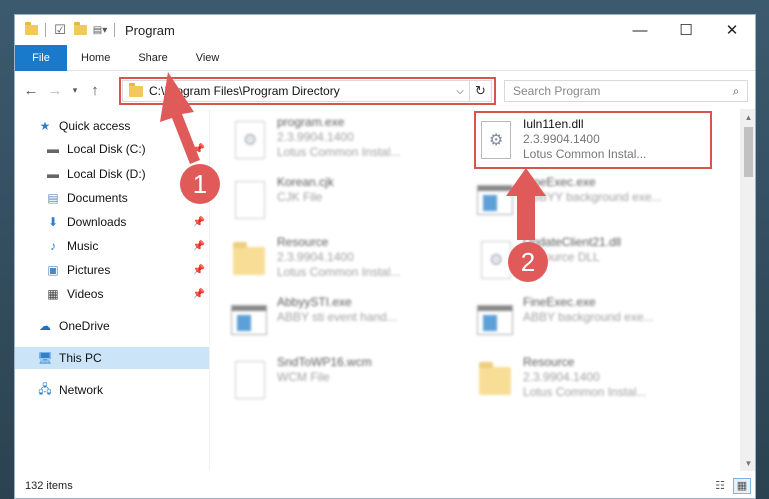 The height and width of the screenshot is (499, 769). Describe the element at coordinates (347, 383) in the screenshot. I see `file-item: SndToWP16.wcm WCM File` at that location.